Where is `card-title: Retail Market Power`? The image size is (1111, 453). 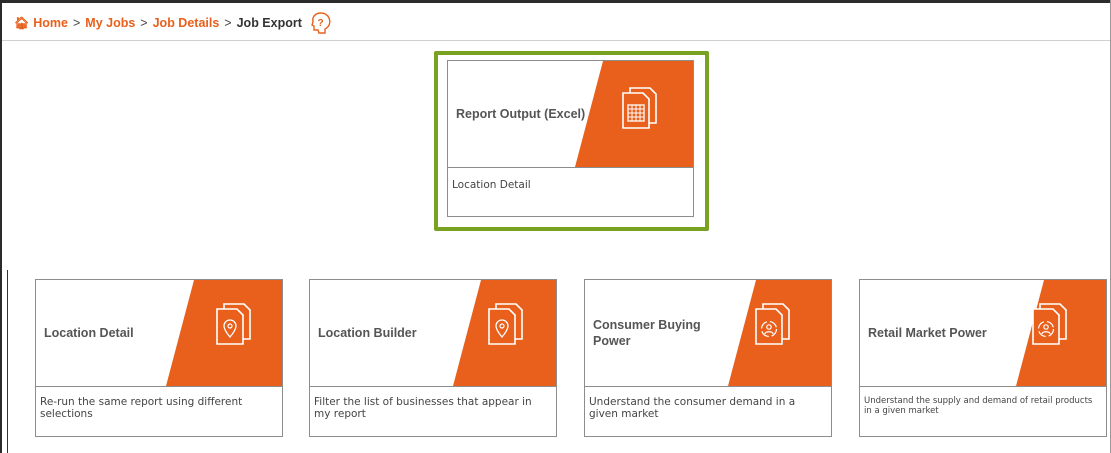
card-title: Retail Market Power is located at coordinates (927, 333).